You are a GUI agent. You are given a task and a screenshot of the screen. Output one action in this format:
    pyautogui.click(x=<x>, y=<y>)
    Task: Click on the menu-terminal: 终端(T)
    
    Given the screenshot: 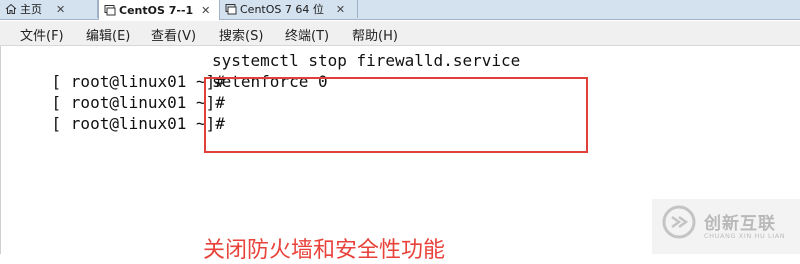 What is the action you would take?
    pyautogui.click(x=307, y=34)
    